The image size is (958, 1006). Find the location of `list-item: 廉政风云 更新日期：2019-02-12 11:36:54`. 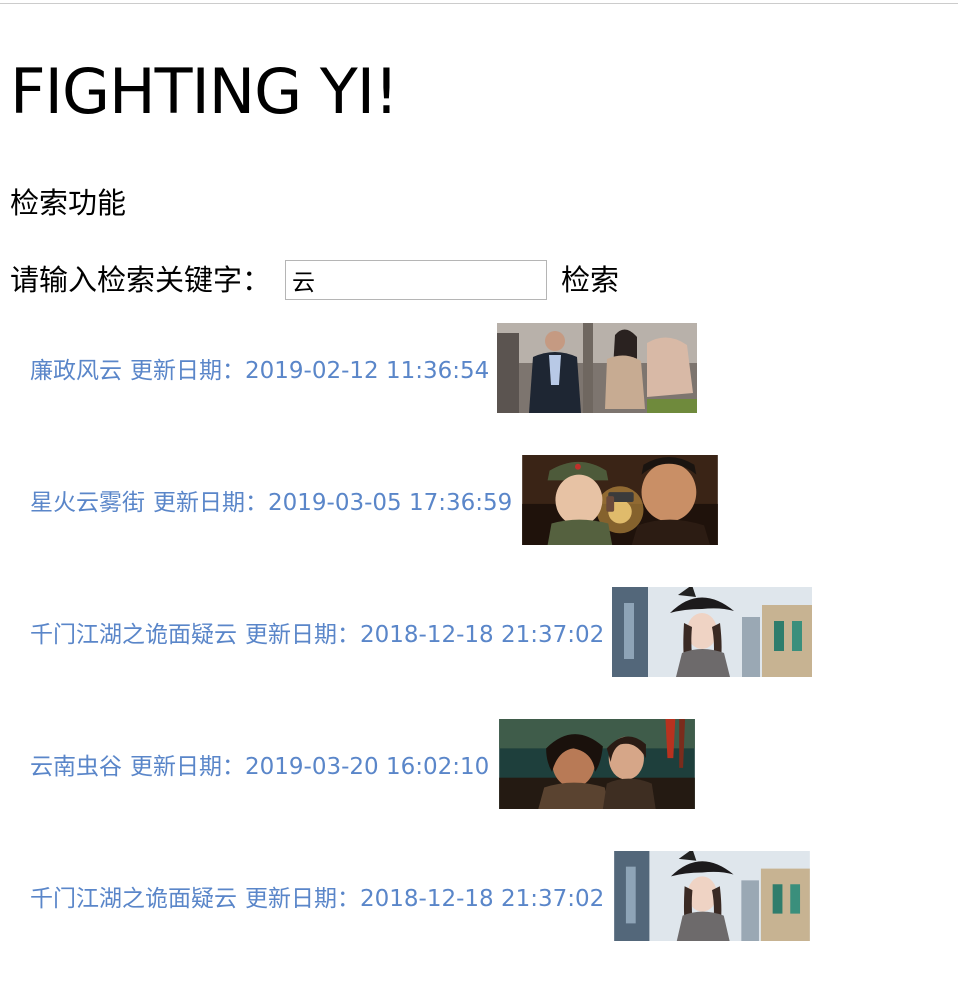

list-item: 廉政风云 更新日期：2019-02-12 11:36:54 is located at coordinates (421, 368).